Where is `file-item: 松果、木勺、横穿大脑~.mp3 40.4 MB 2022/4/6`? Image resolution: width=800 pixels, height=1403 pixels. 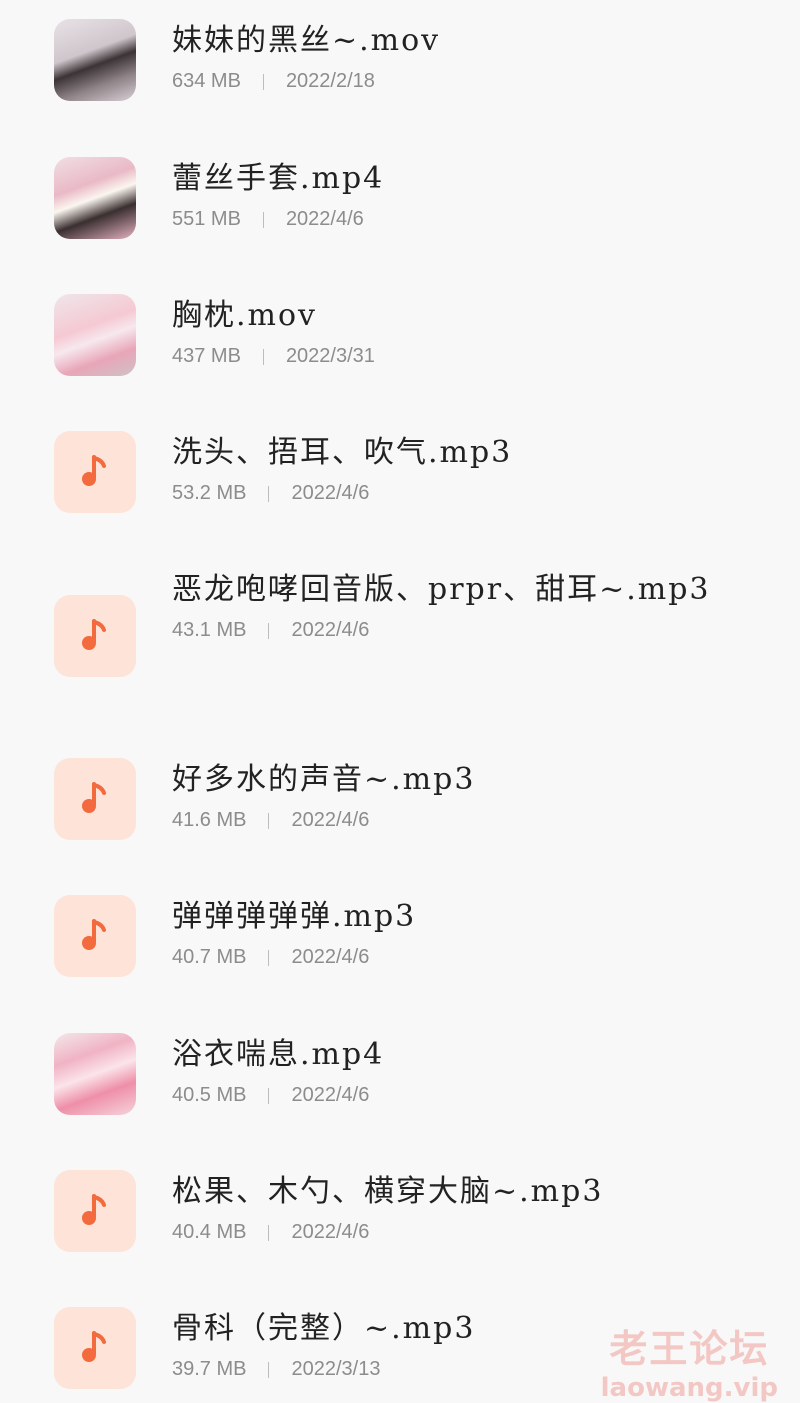
file-item: 松果、木勺、横穿大脑~.mp3 40.4 MB 2022/4/6 is located at coordinates (400, 1211).